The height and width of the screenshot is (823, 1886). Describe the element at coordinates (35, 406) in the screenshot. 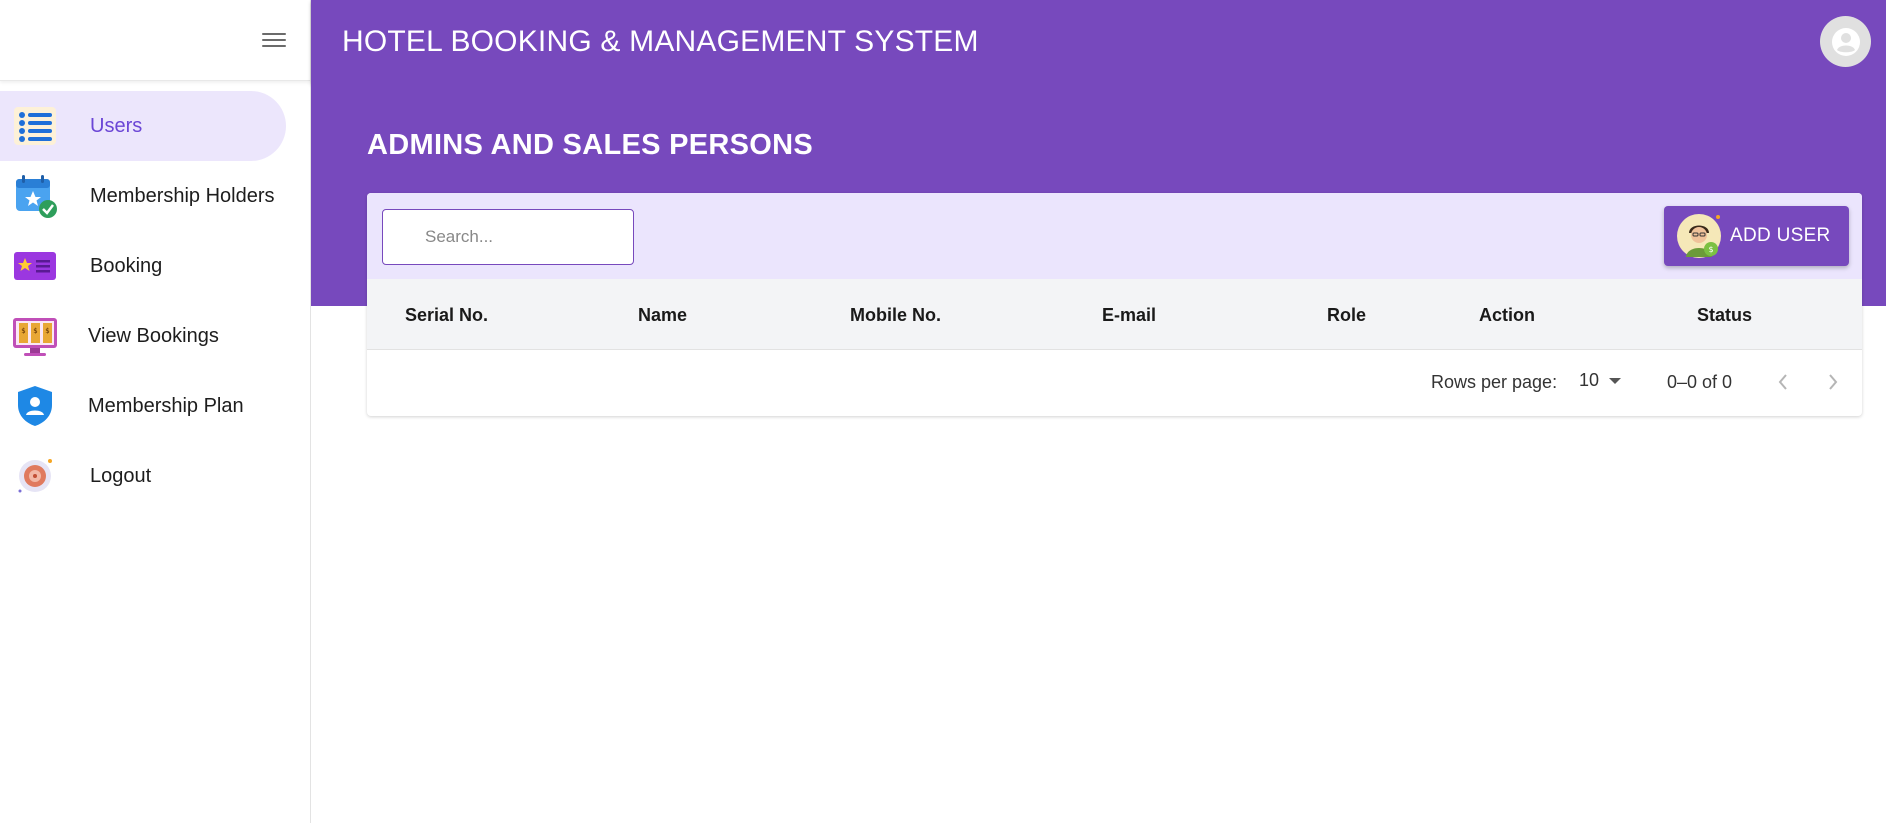

I see `shield-user-icon` at that location.